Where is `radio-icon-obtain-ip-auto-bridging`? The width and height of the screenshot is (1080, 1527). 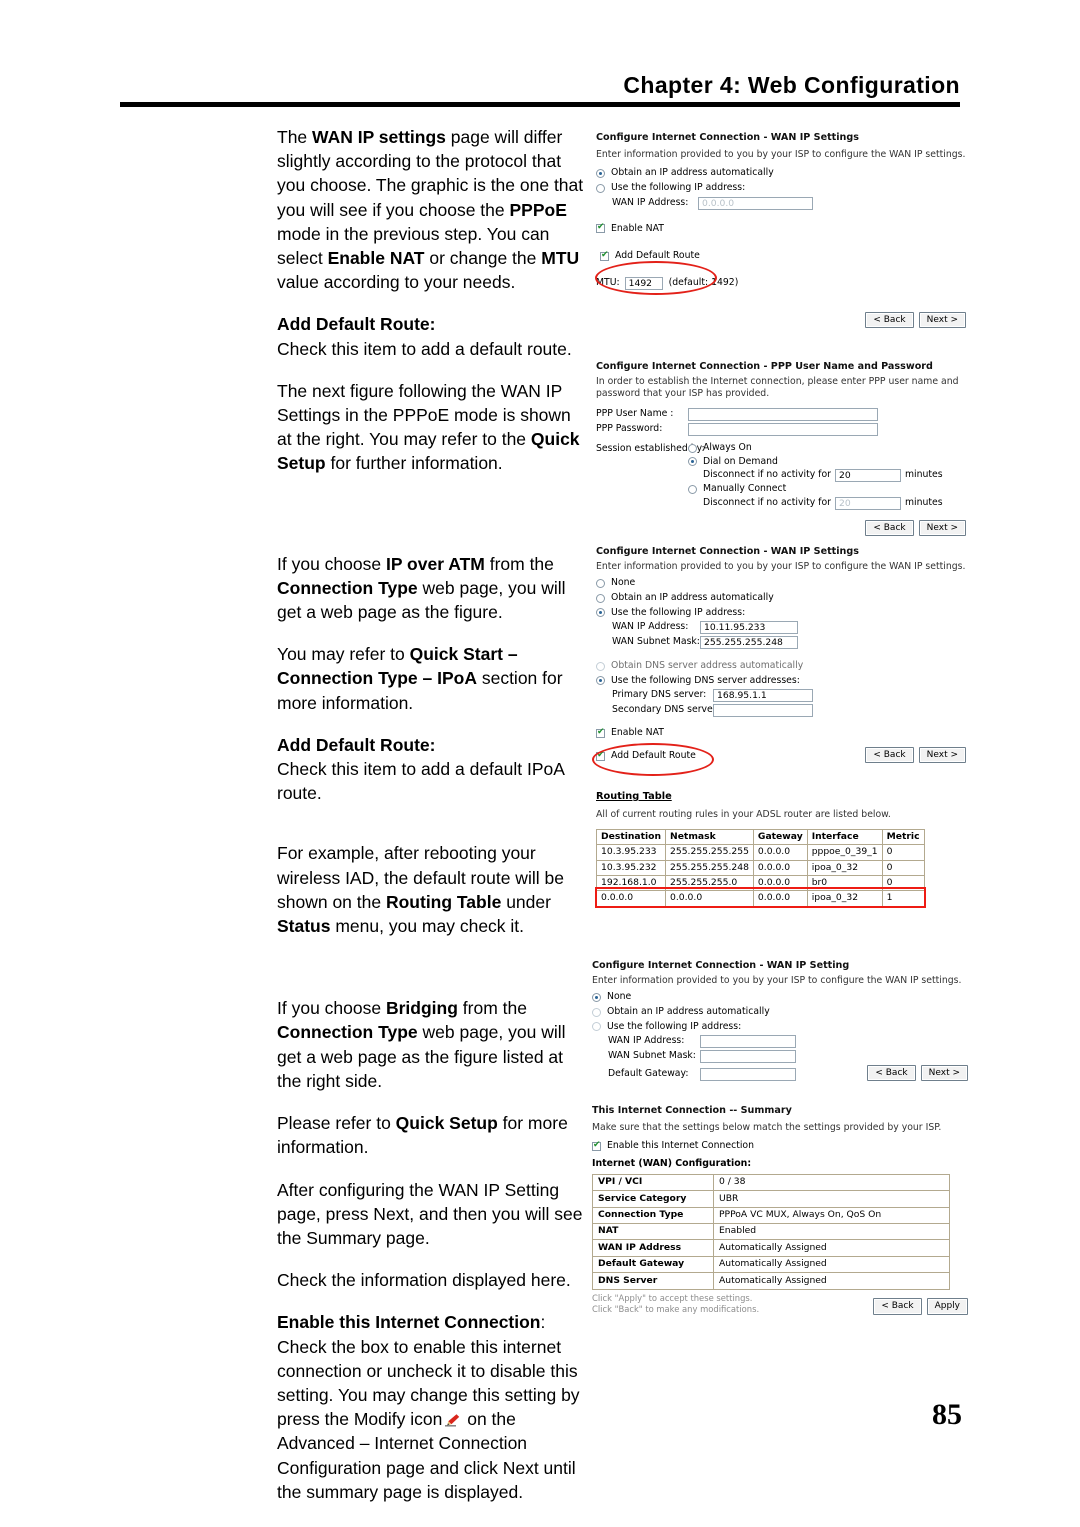
radio-icon-obtain-ip-auto-bridging is located at coordinates (596, 1012).